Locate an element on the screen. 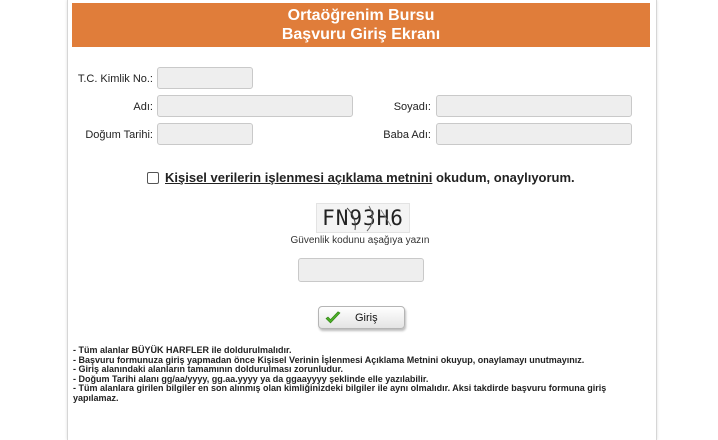 This screenshot has width=718, height=440. captcha-image: FN93H6 is located at coordinates (363, 218).